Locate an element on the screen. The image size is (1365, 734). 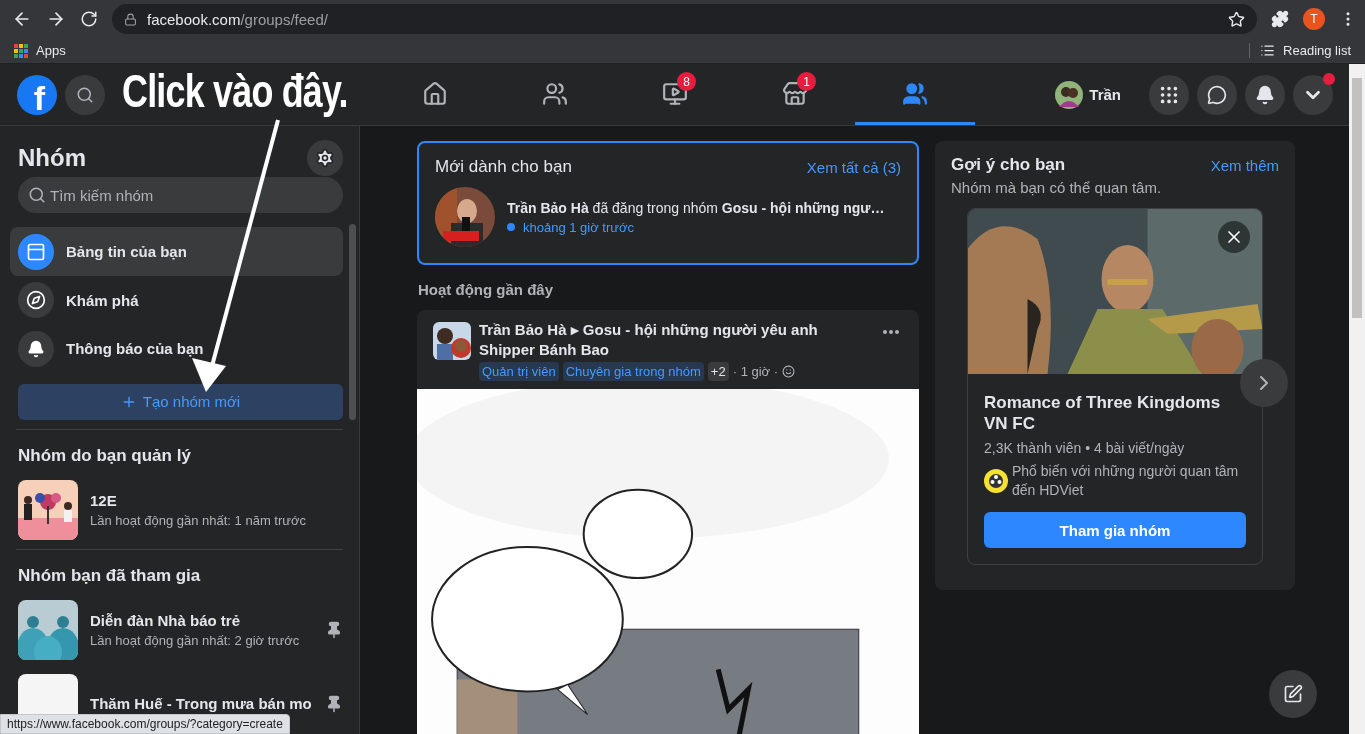
messenger-button is located at coordinates (1217, 94).